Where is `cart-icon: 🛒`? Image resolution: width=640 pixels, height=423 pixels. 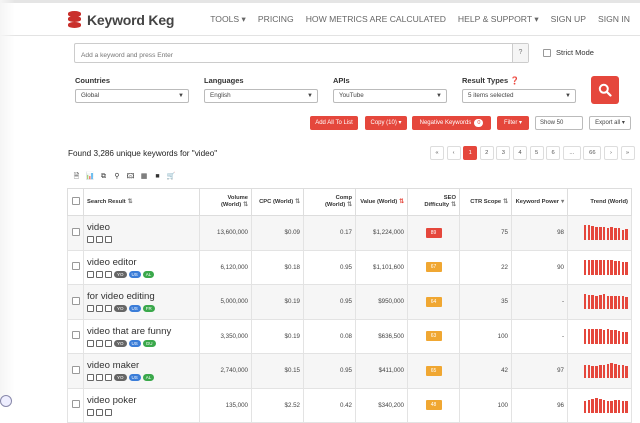
cart-icon: 🛒 is located at coordinates (171, 176).